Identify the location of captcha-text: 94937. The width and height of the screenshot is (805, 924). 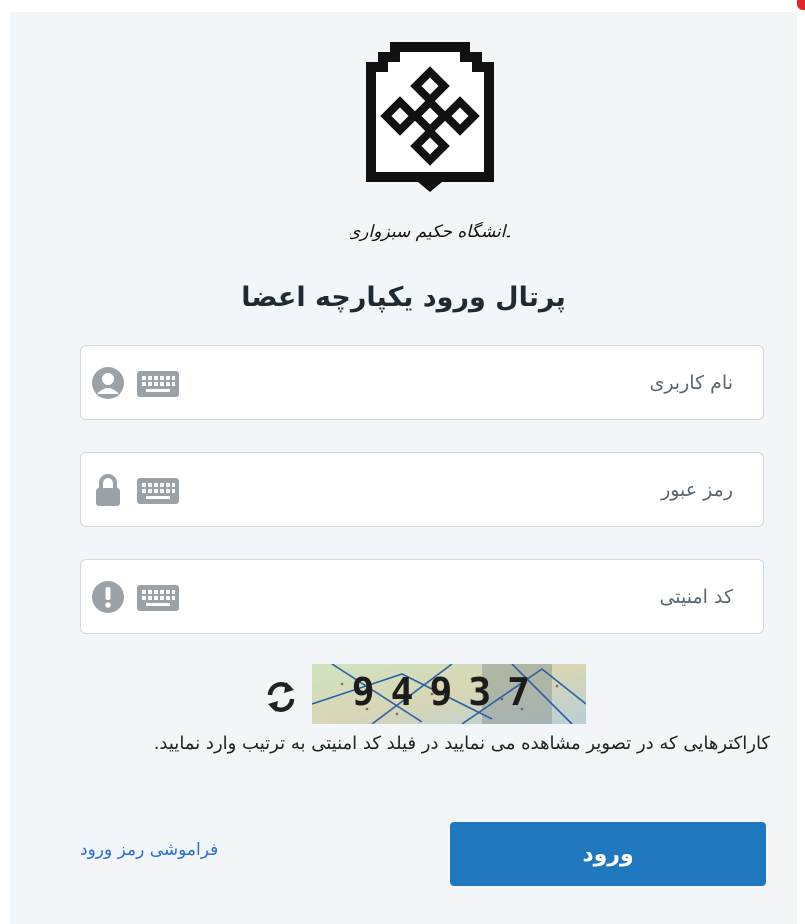
(449, 692).